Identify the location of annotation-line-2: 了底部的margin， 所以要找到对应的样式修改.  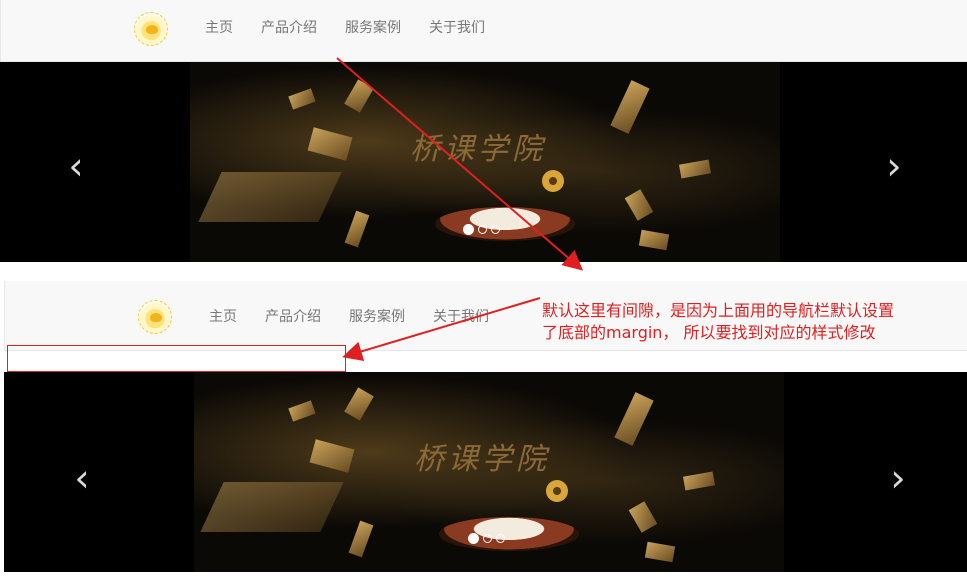
(709, 332).